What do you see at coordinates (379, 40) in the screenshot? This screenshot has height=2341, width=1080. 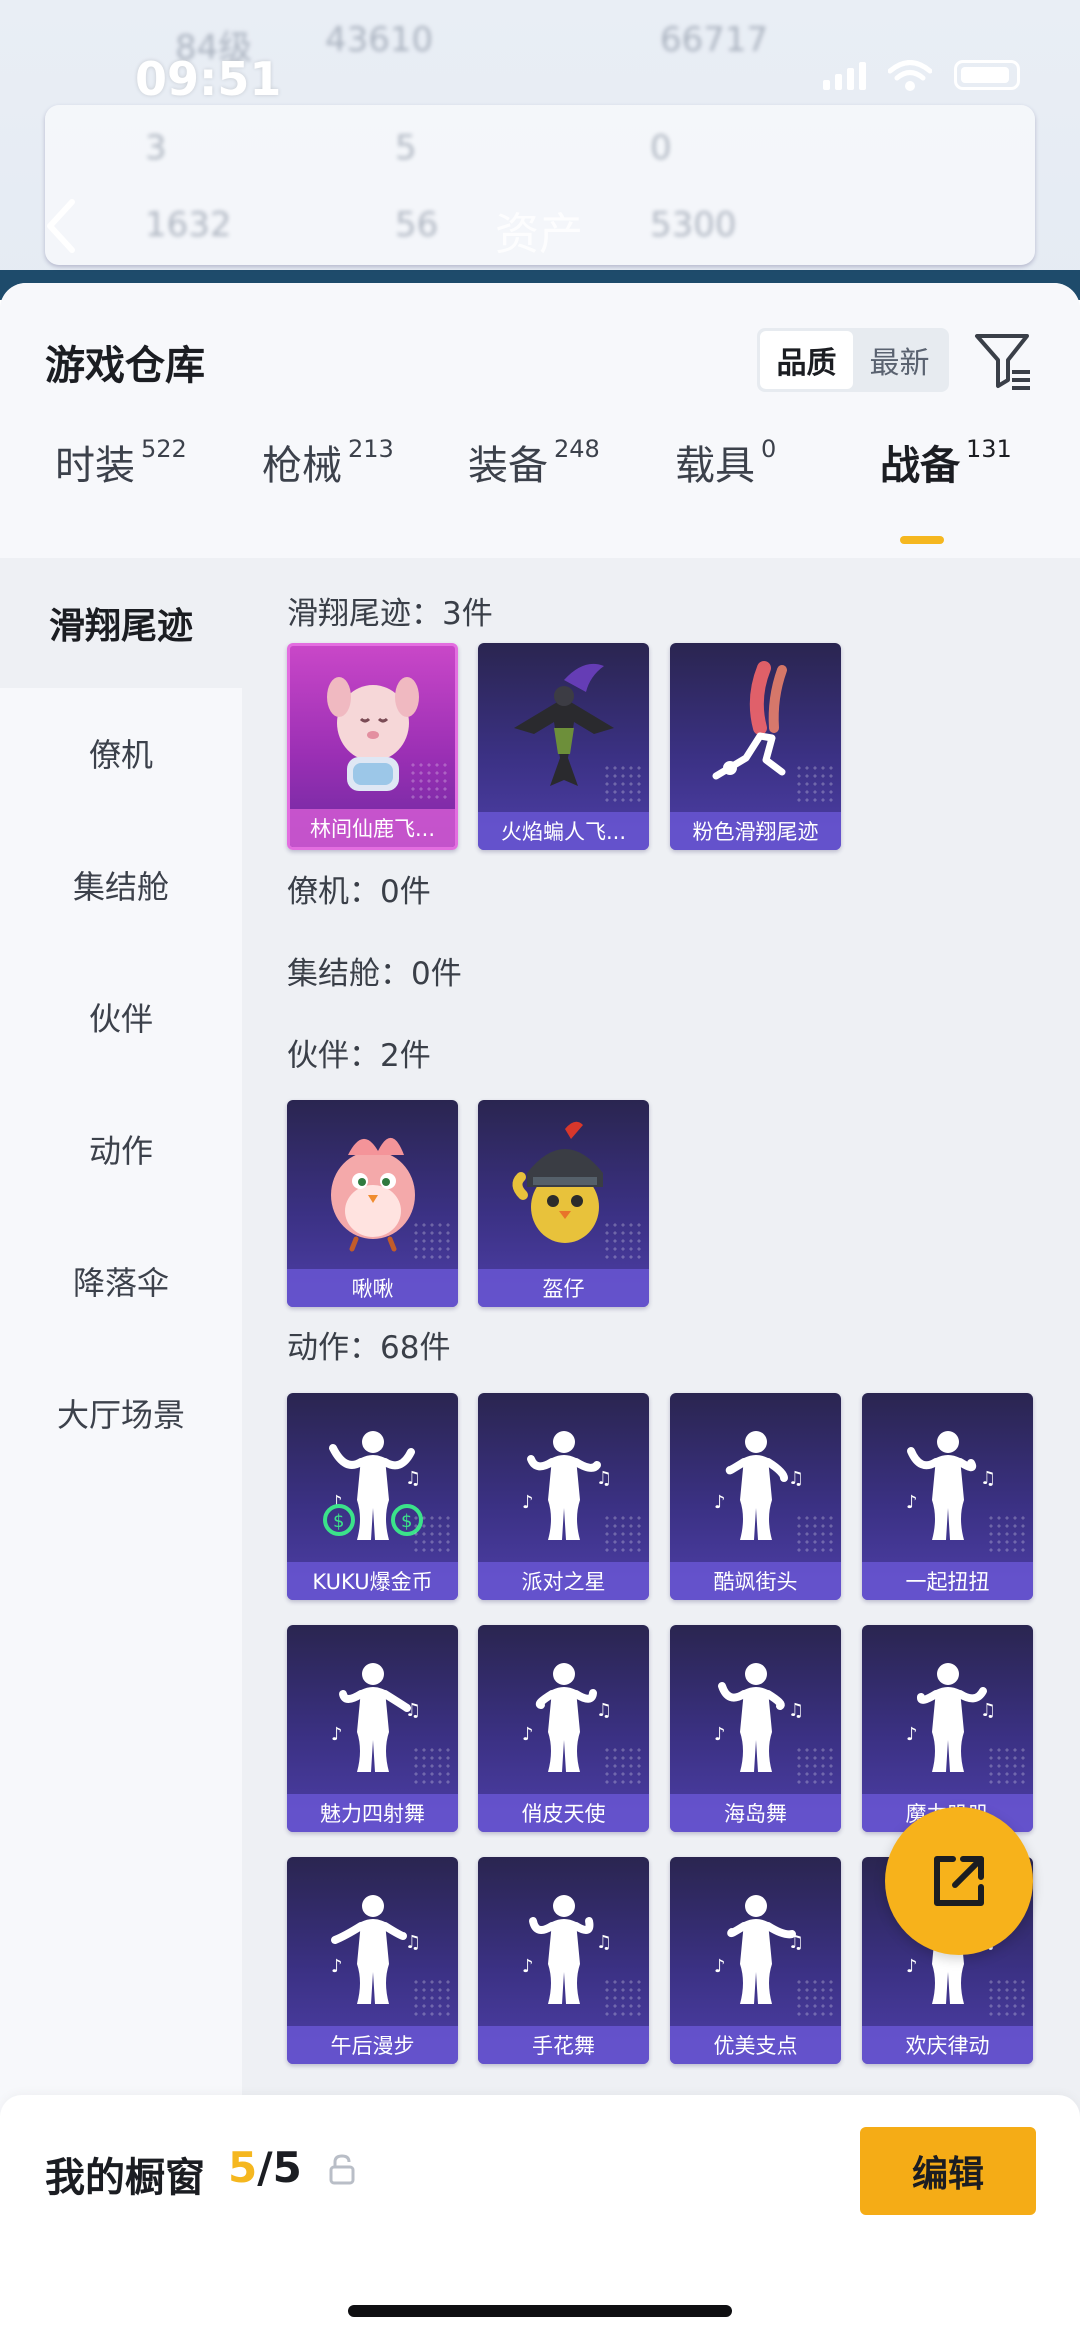 I see `blurred-stat: 43610` at bounding box center [379, 40].